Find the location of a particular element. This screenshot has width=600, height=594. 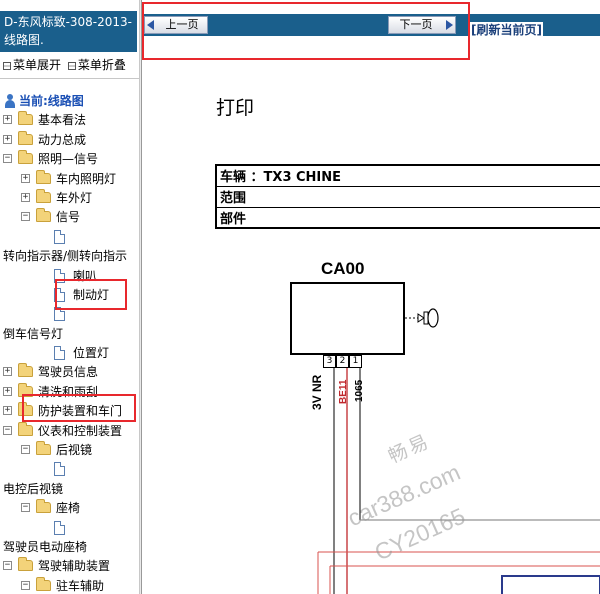

tree-item-label: 动力总成 is located at coordinates (62, 140).